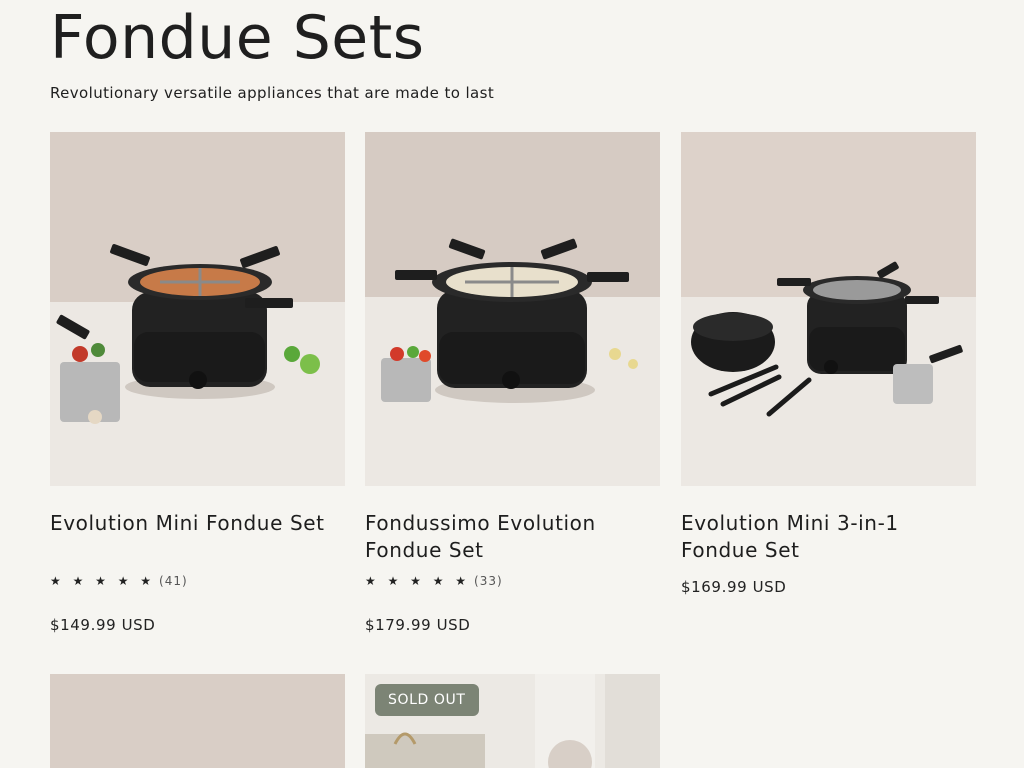 This screenshot has width=1024, height=768. Describe the element at coordinates (103, 625) in the screenshot. I see `product-price: $149.99 USD` at that location.